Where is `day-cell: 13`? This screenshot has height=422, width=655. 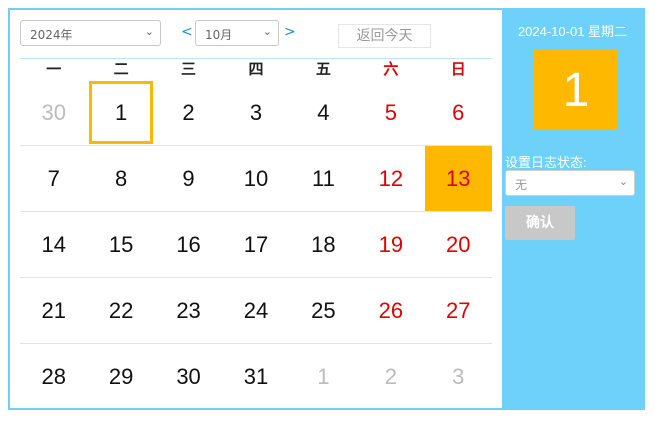 day-cell: 13 is located at coordinates (458, 178).